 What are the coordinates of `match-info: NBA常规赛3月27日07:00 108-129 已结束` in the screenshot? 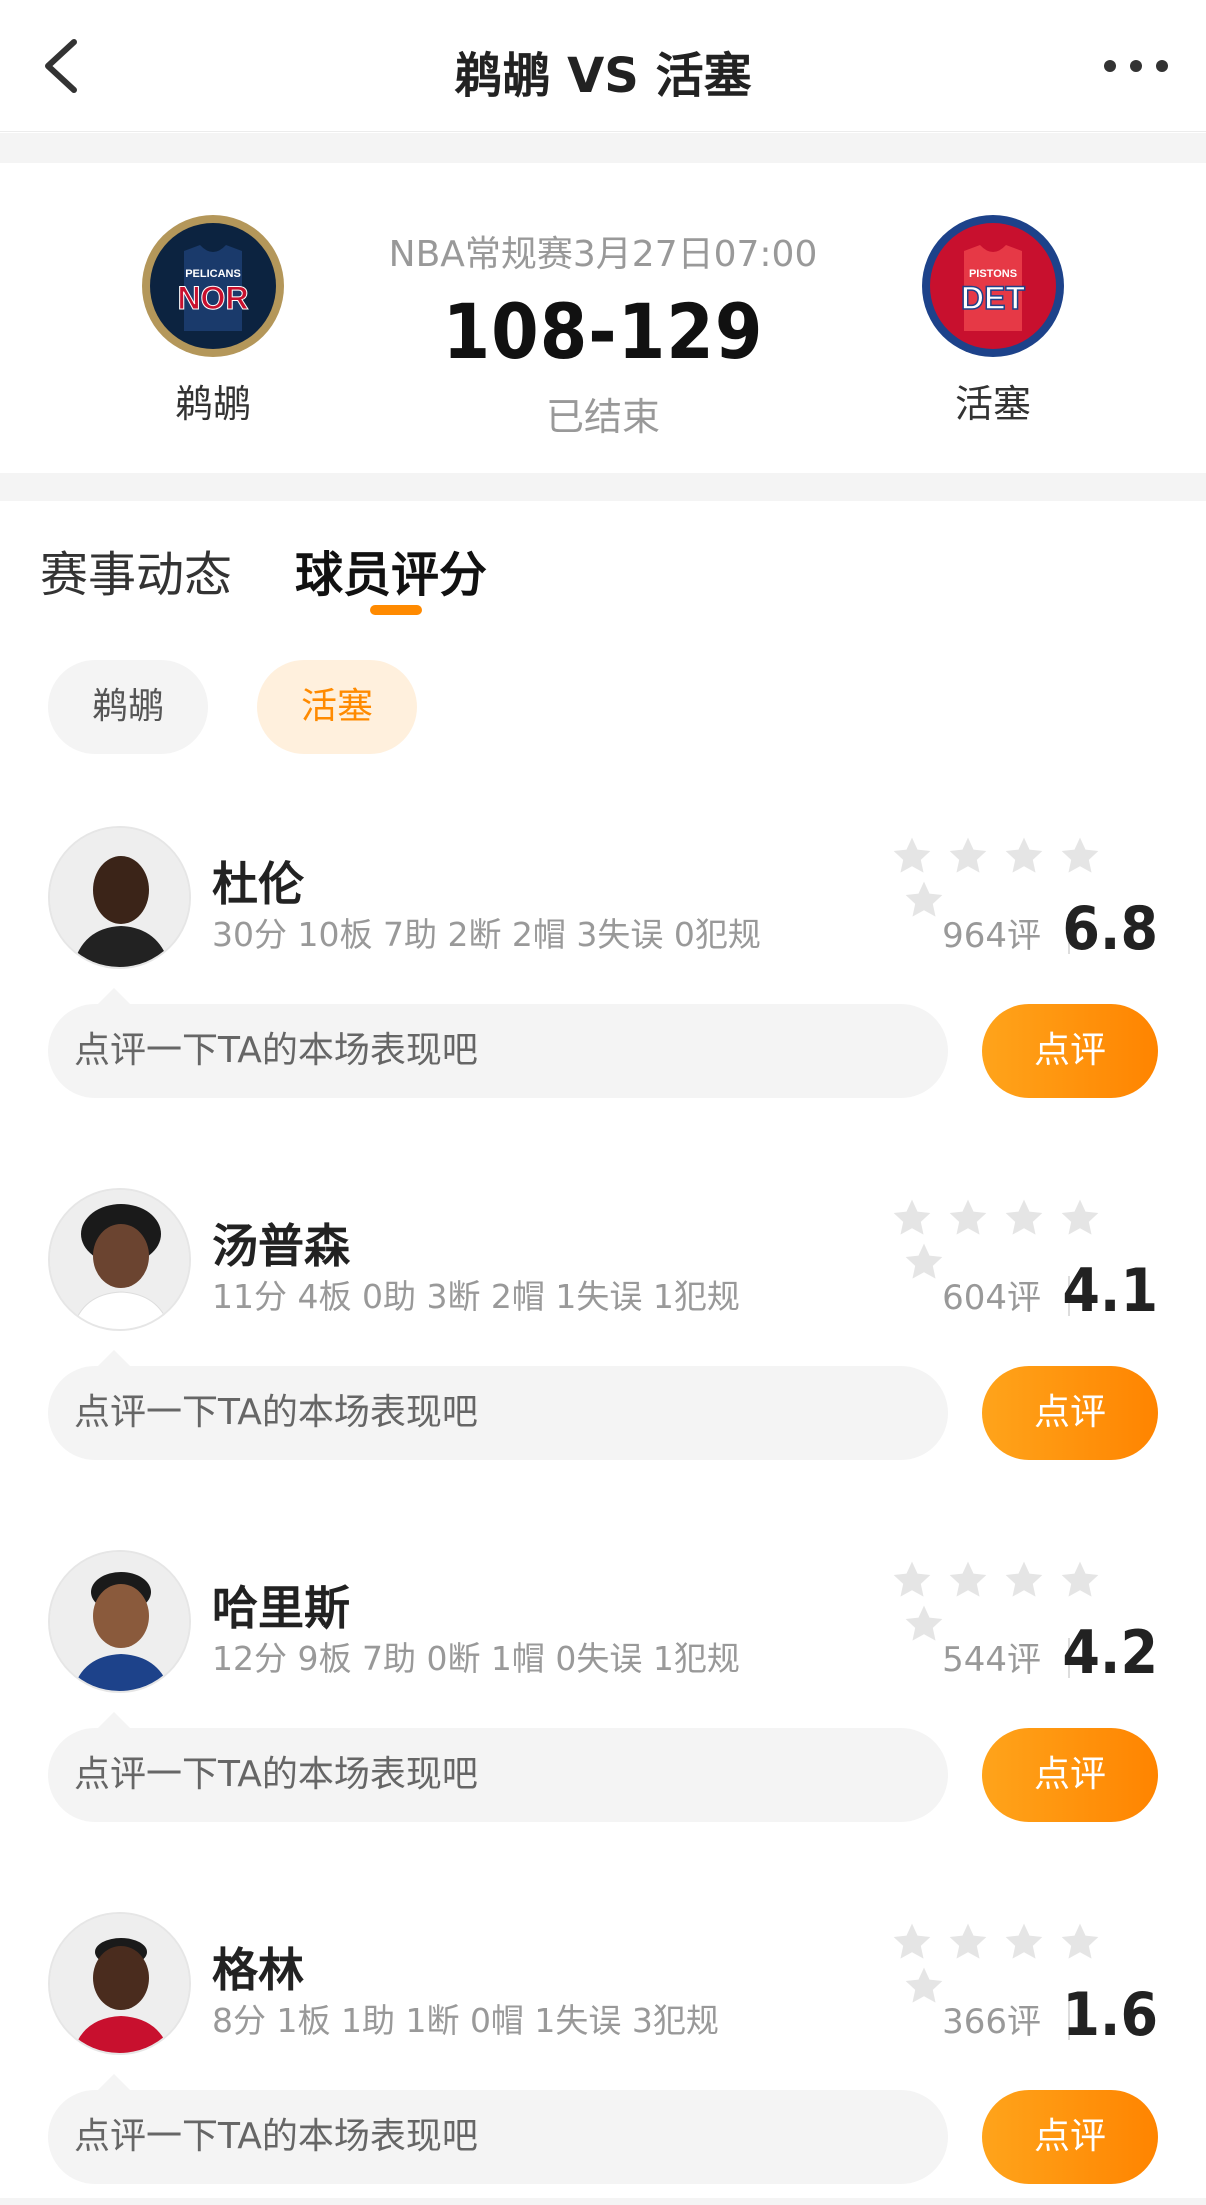 It's located at (603, 333).